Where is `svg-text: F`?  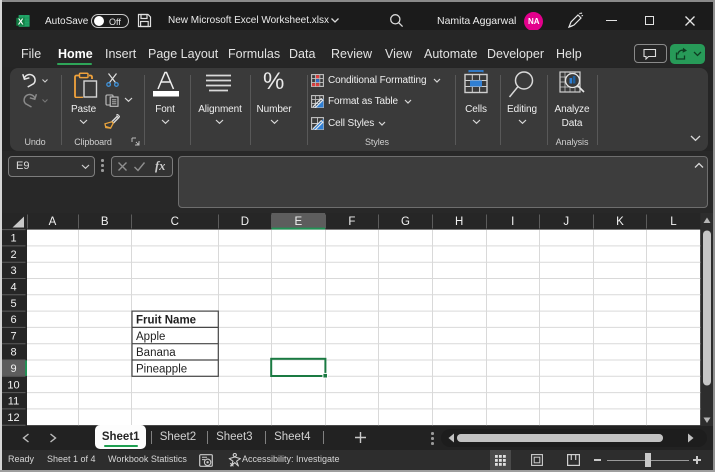 svg-text: F is located at coordinates (351, 222).